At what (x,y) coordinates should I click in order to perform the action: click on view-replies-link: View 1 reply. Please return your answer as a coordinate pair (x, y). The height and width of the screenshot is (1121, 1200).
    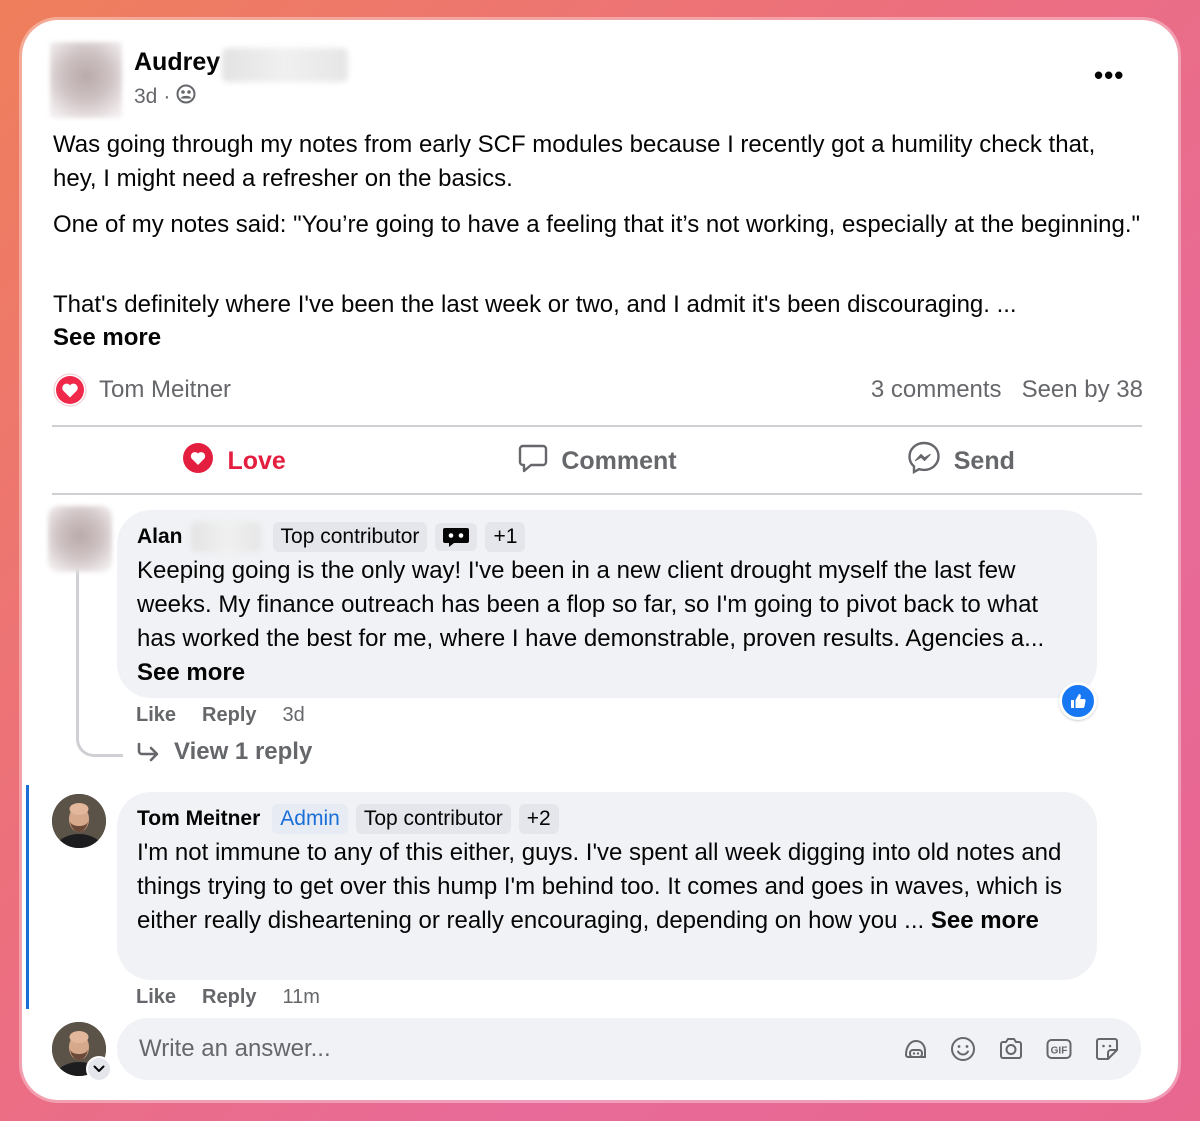
    Looking at the image, I should click on (224, 752).